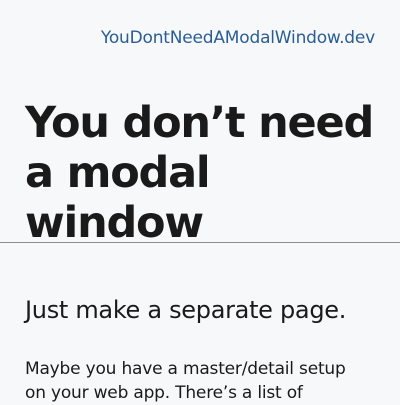 The image size is (400, 405). What do you see at coordinates (238, 38) in the screenshot?
I see `site-link: YouDontNeedAModalWindow.dev` at bounding box center [238, 38].